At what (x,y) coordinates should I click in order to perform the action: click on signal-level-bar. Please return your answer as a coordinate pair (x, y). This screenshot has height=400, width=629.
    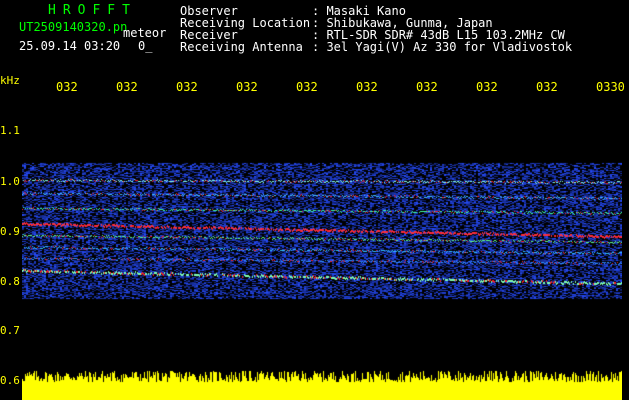
    Looking at the image, I should click on (322, 383).